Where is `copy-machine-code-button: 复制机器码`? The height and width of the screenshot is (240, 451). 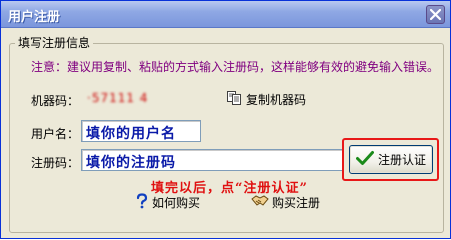 copy-machine-code-button: 复制机器码 is located at coordinates (266, 99).